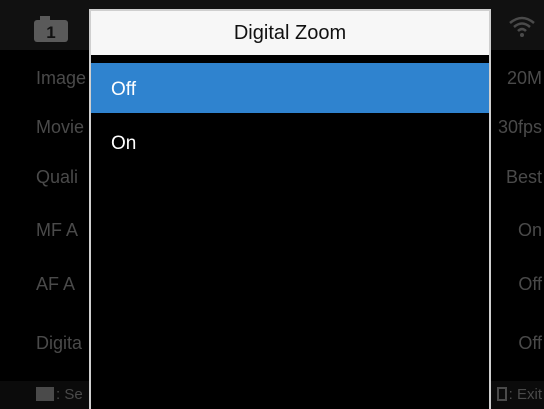 This screenshot has height=409, width=544. What do you see at coordinates (501, 394) in the screenshot?
I see `menu-key-icon` at bounding box center [501, 394].